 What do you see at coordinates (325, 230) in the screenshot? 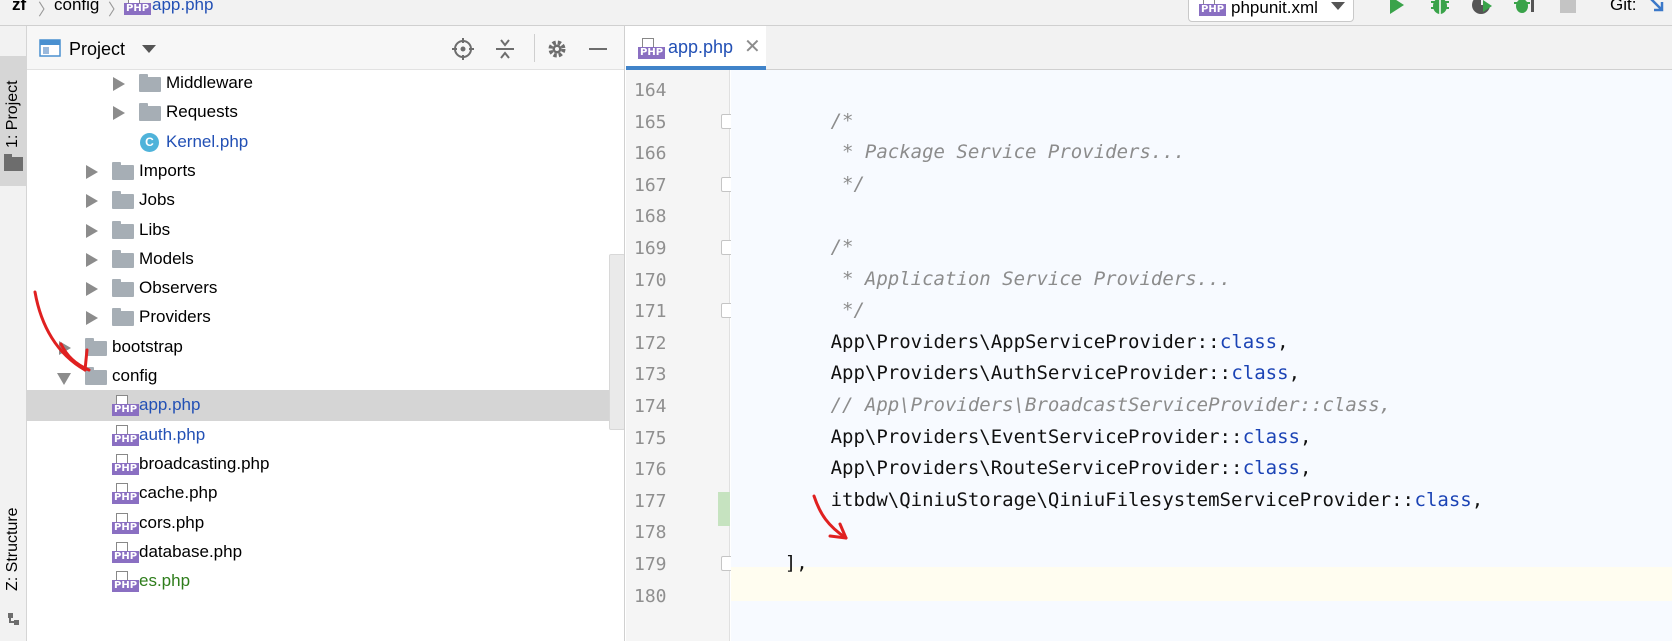
I see `tree-item-libs: Libs` at bounding box center [325, 230].